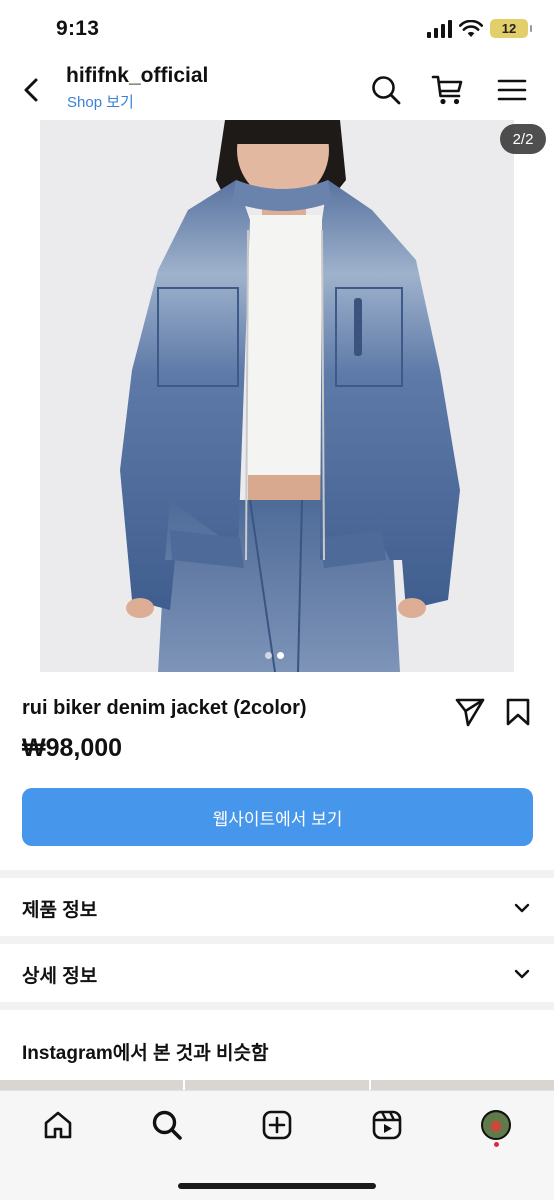 This screenshot has width=554, height=1200. What do you see at coordinates (523, 139) in the screenshot?
I see `carousel-counter: 2/2` at bounding box center [523, 139].